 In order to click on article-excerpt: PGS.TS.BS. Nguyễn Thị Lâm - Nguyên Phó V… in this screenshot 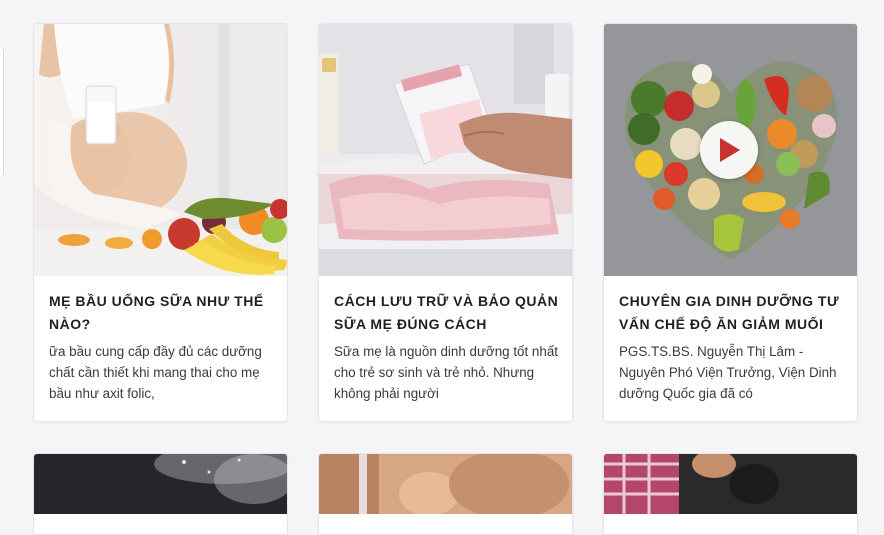, I will do `click(728, 372)`.